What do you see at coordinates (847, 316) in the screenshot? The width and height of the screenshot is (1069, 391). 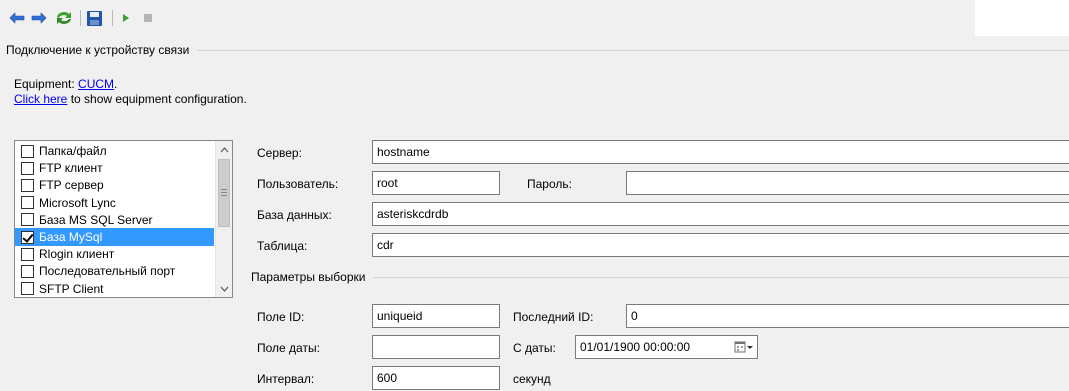 I see `last-id-input: 0` at bounding box center [847, 316].